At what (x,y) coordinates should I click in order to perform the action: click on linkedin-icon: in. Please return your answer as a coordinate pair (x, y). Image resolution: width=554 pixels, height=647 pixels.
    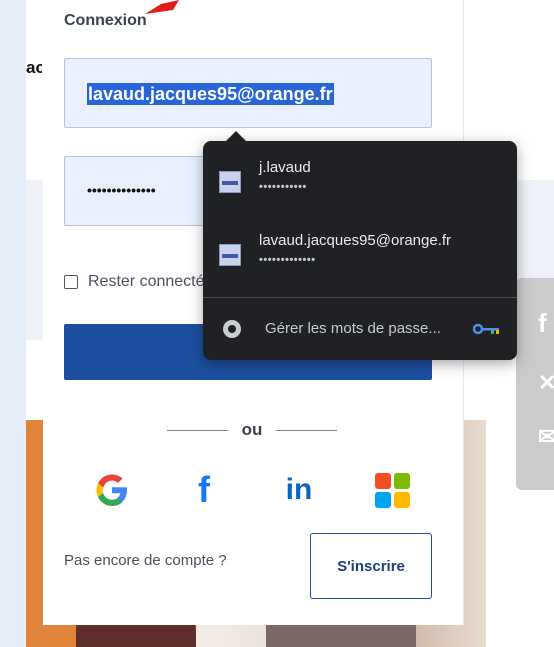
    Looking at the image, I should click on (299, 489).